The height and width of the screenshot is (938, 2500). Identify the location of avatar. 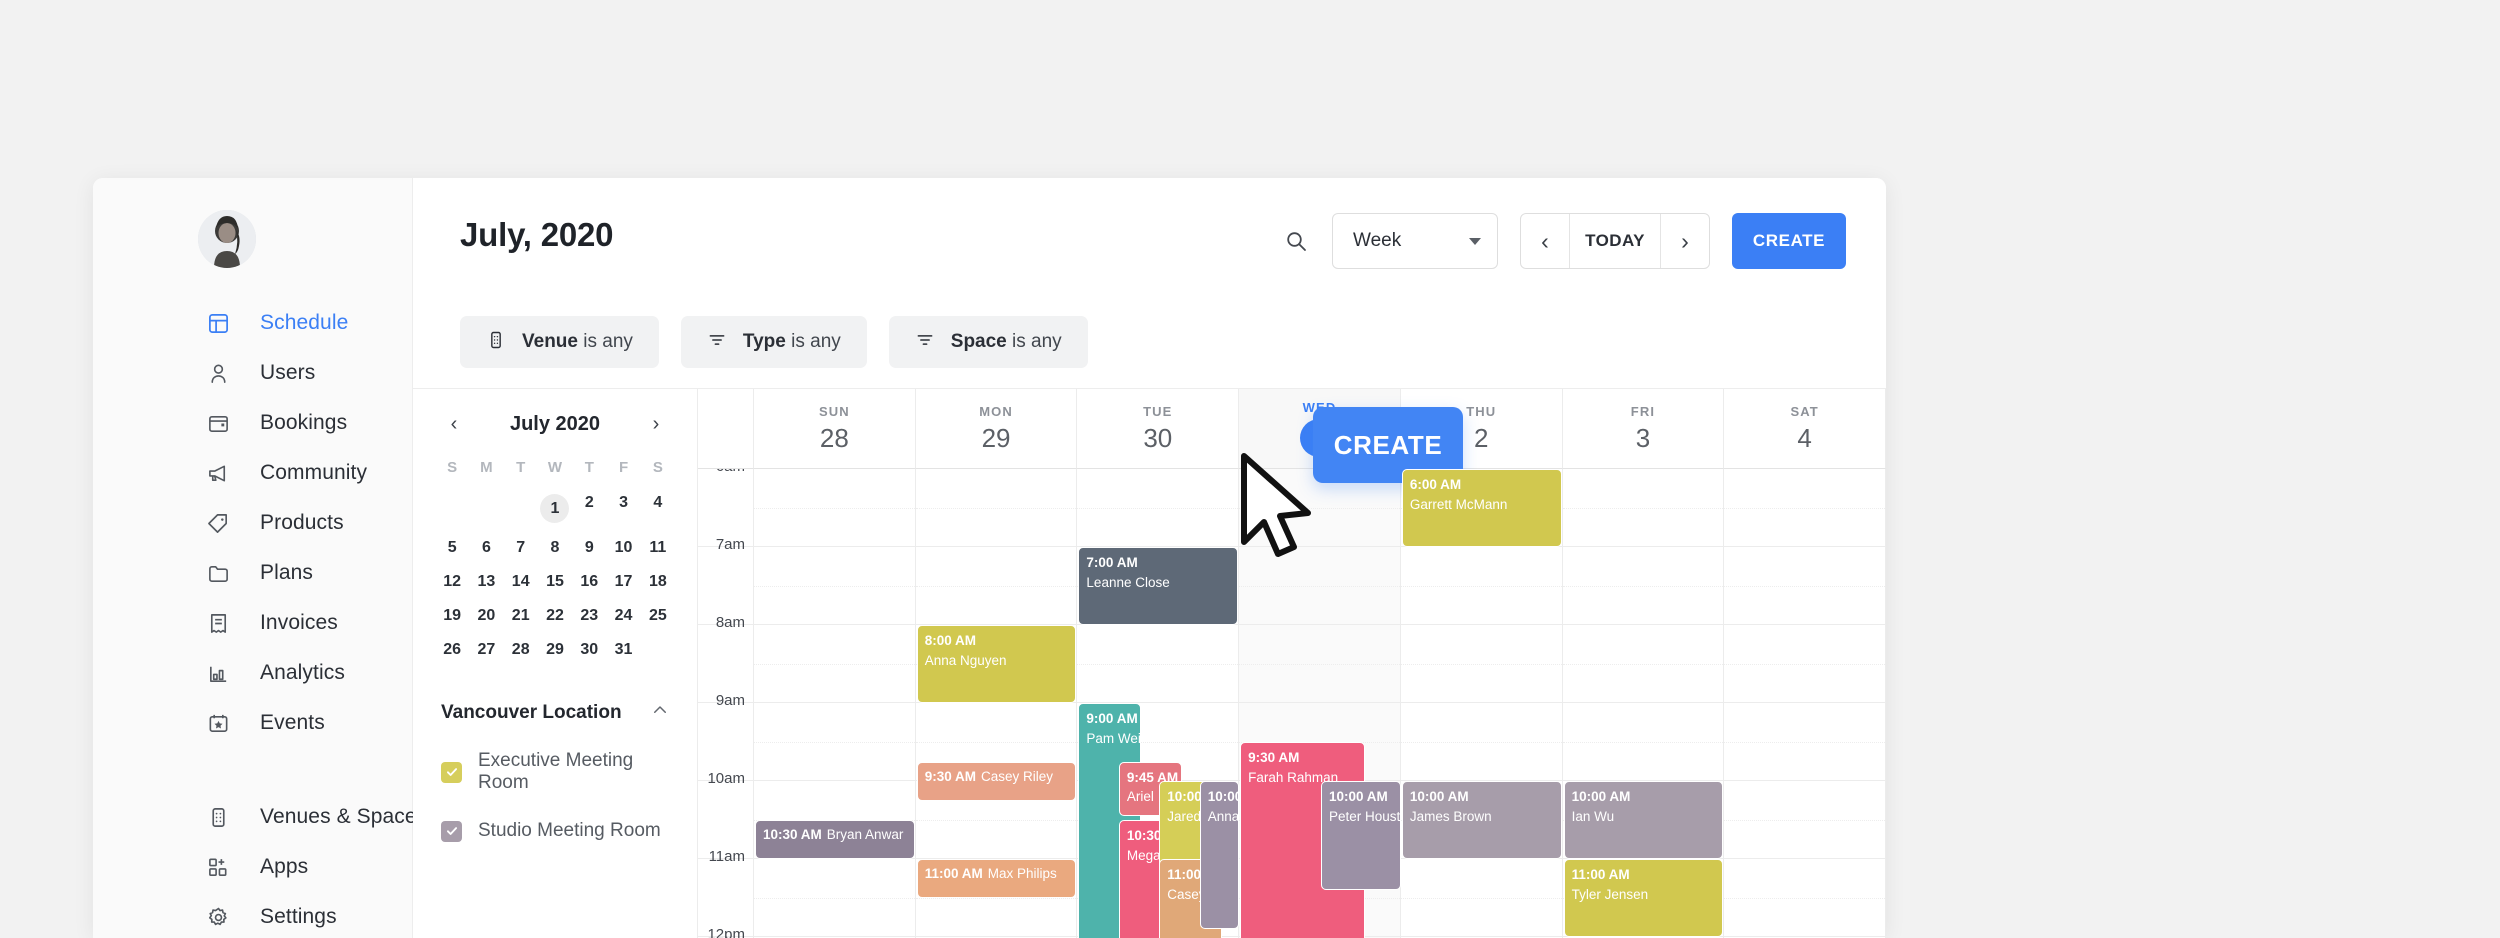
(227, 239).